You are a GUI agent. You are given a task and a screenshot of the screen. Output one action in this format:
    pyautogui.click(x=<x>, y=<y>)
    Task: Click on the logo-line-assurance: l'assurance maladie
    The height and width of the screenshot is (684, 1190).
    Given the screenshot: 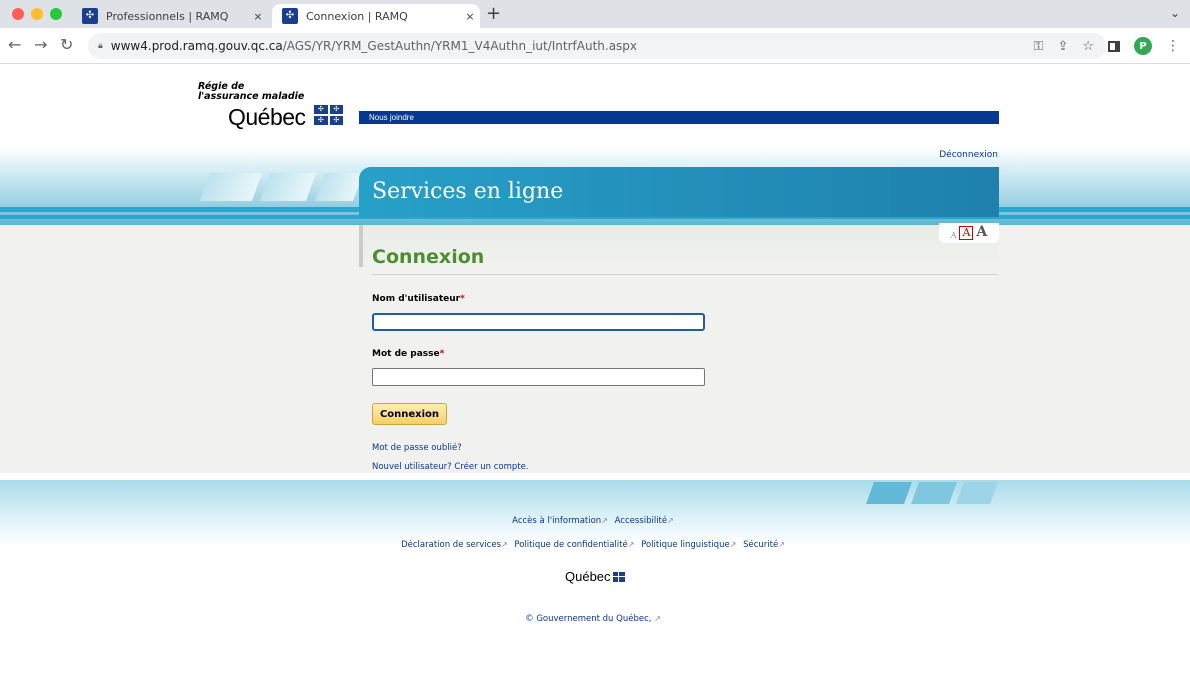 What is the action you would take?
    pyautogui.click(x=251, y=96)
    